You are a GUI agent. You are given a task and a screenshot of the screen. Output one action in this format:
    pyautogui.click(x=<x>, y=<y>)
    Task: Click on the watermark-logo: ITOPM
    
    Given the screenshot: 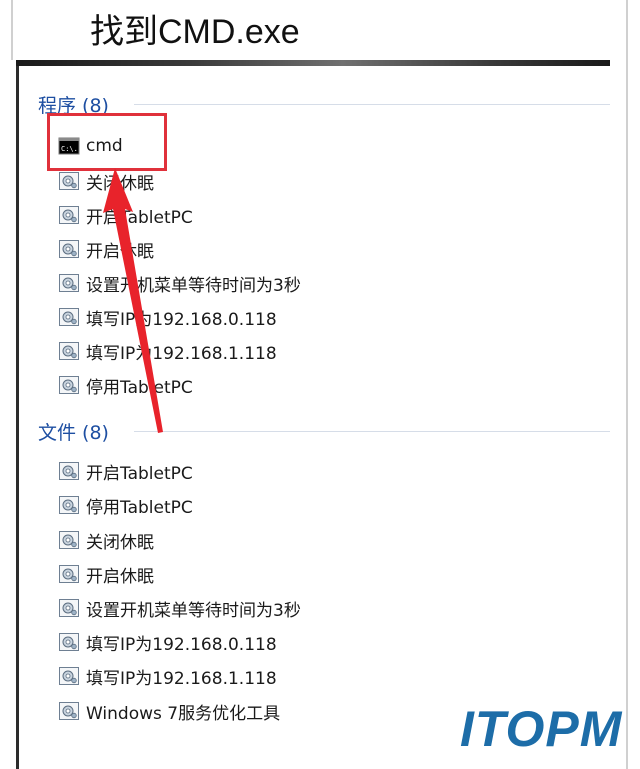 What is the action you would take?
    pyautogui.click(x=541, y=729)
    